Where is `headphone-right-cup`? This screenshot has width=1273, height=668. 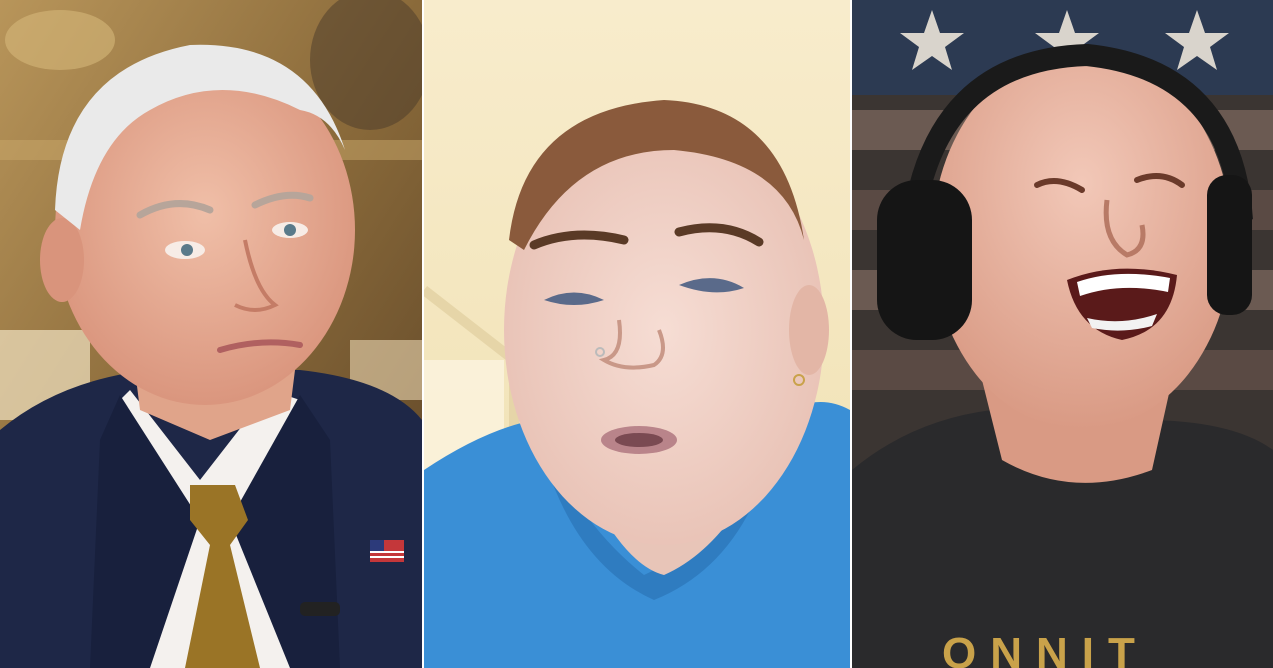 headphone-right-cup is located at coordinates (1229, 245).